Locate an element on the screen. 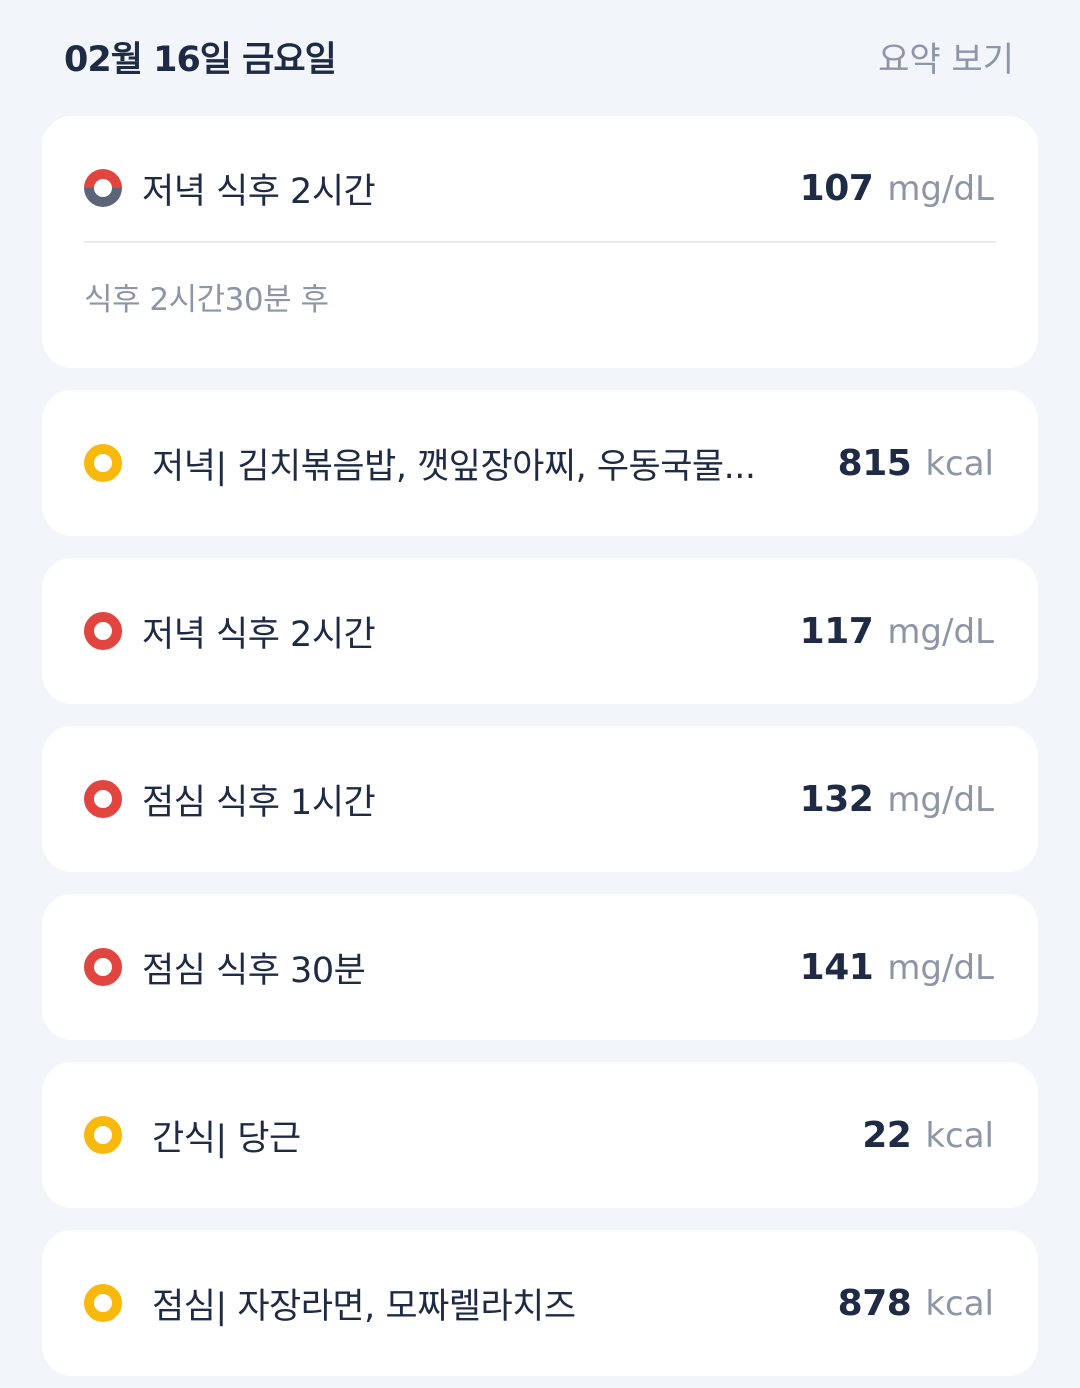 This screenshot has height=1388, width=1080. glucose-value: 107 is located at coordinates (836, 188).